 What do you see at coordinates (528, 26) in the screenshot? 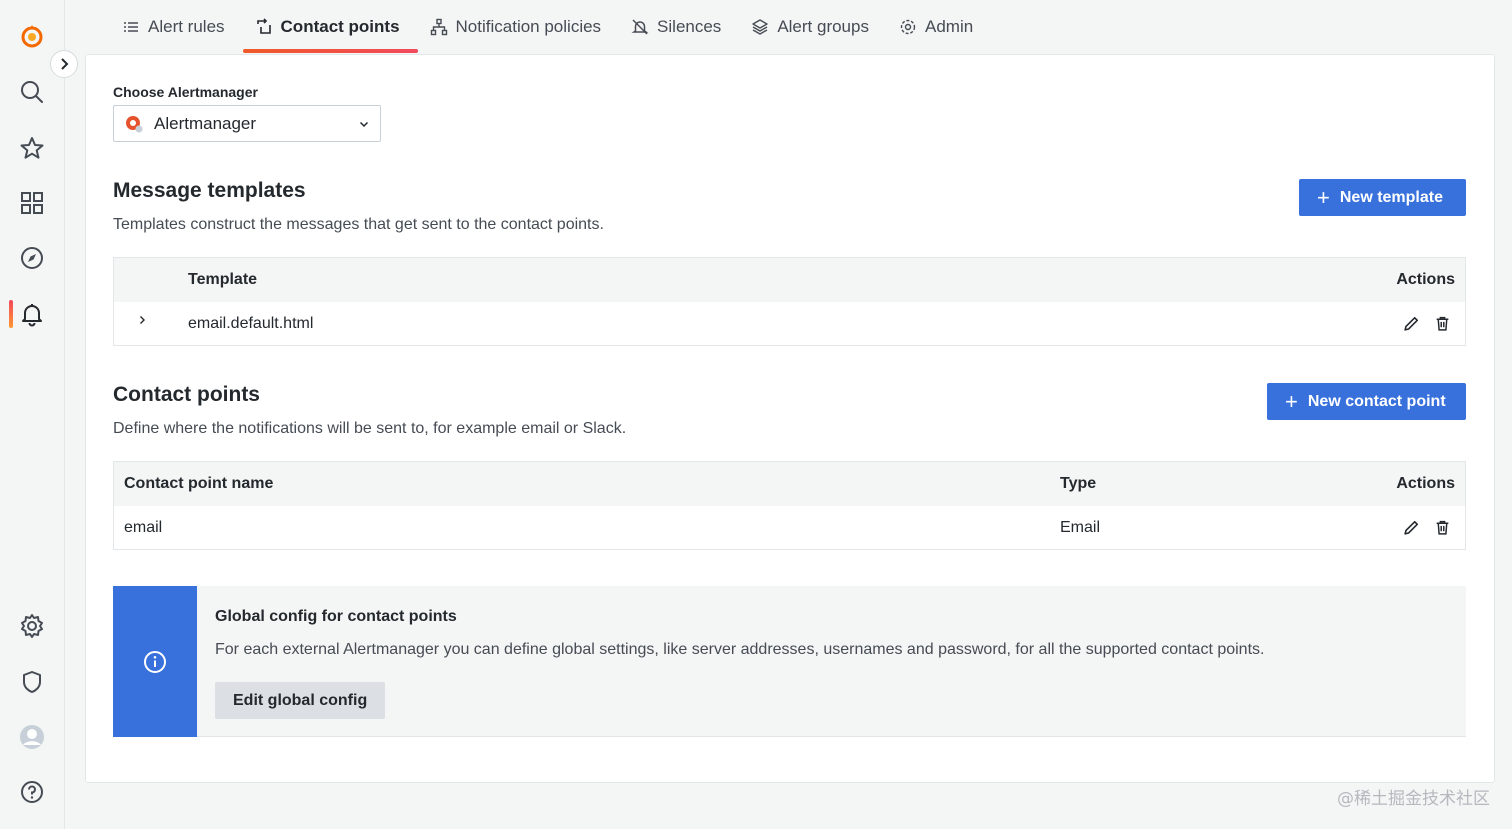
I see `tab-label: Notification policies` at bounding box center [528, 26].